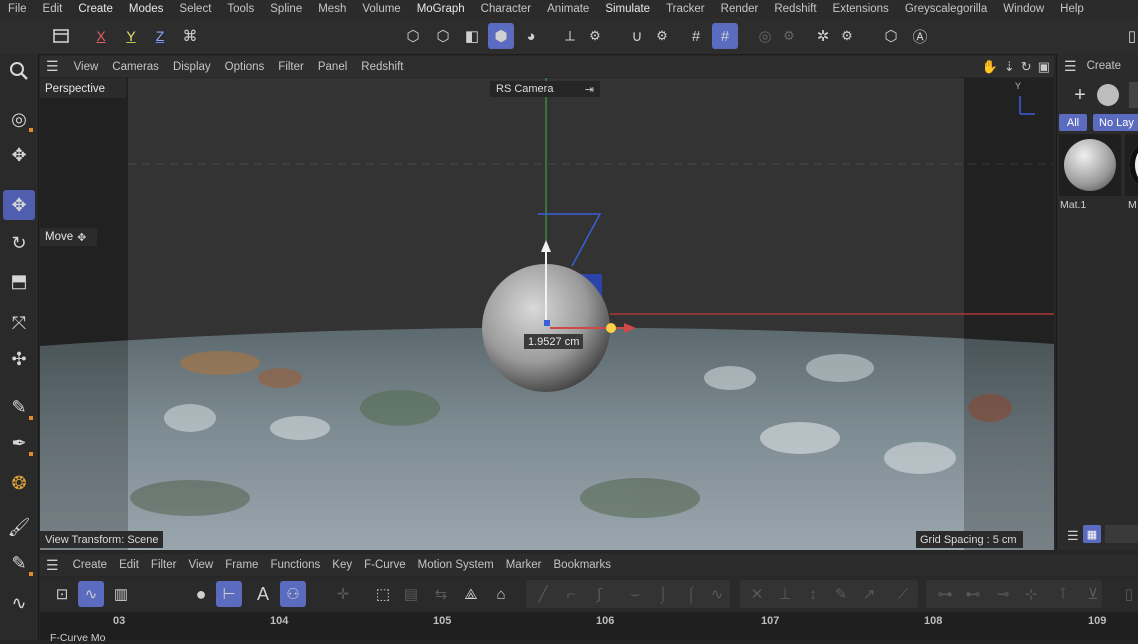 The image size is (1138, 644). Describe the element at coordinates (19, 155) in the screenshot. I see `tool-settings-icon: ✥` at that location.